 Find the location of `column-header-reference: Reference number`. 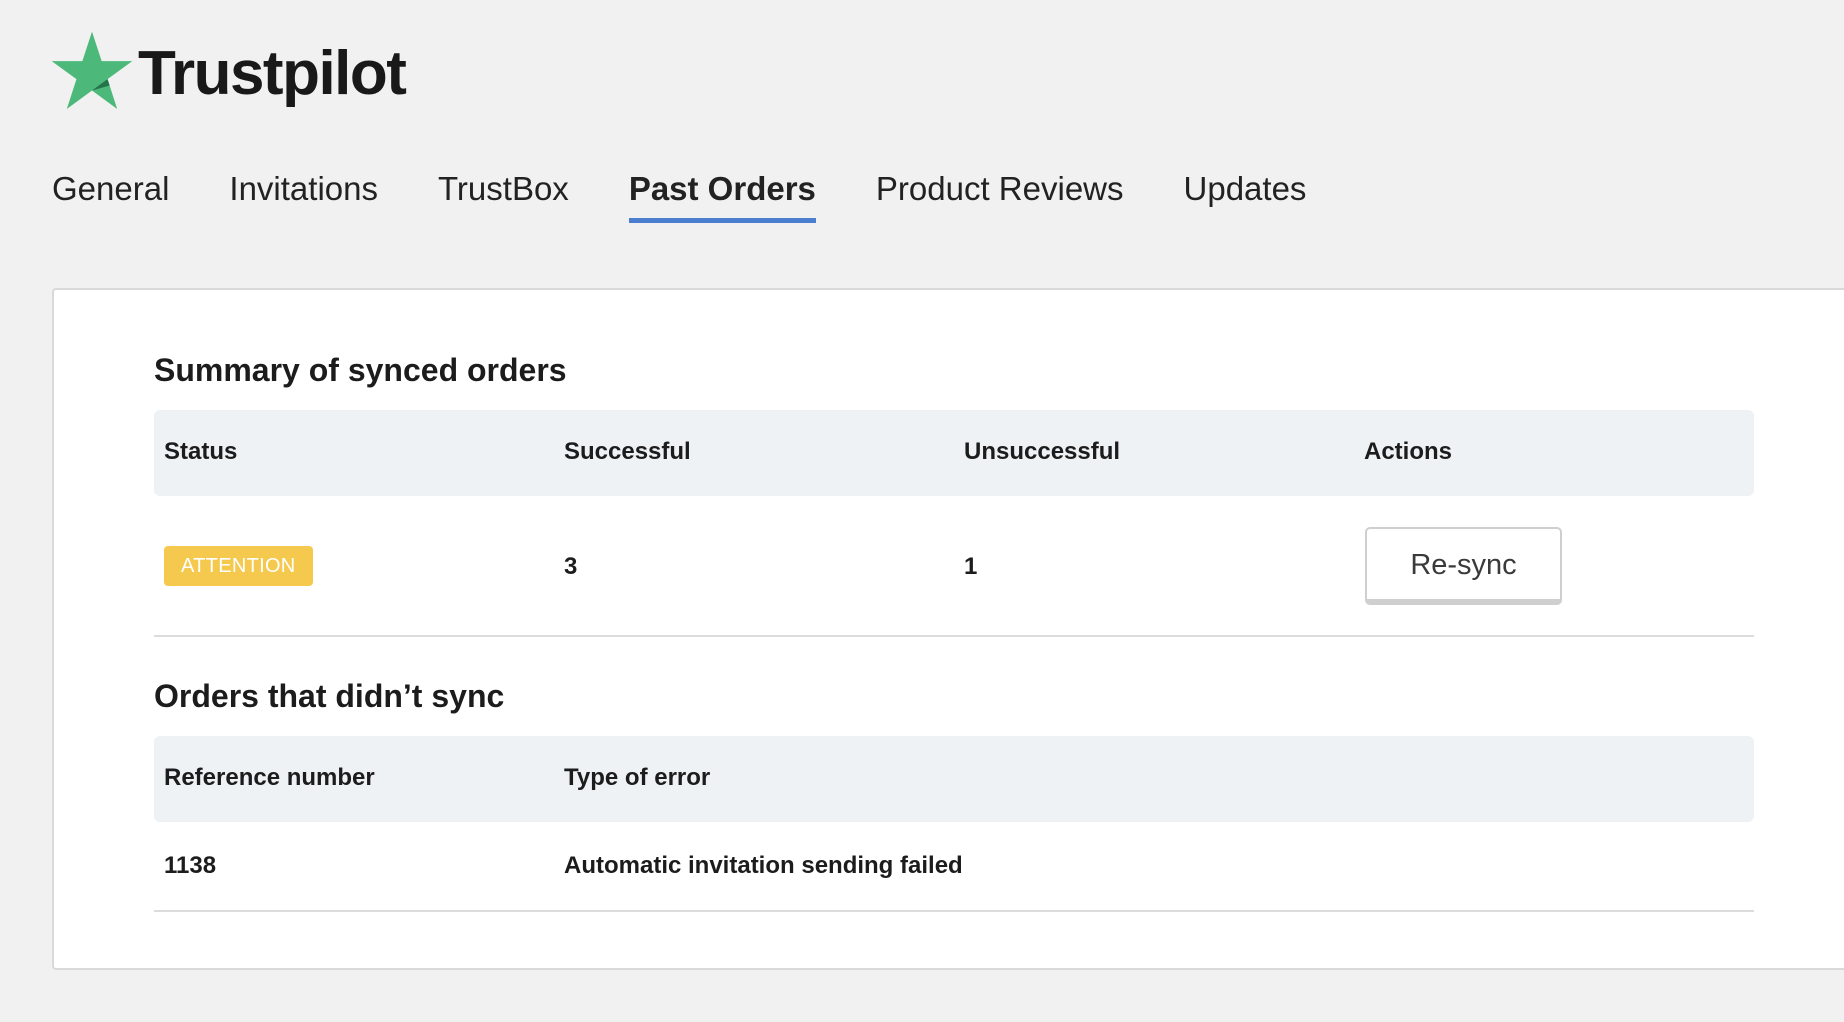

column-header-reference: Reference number is located at coordinates (269, 777).